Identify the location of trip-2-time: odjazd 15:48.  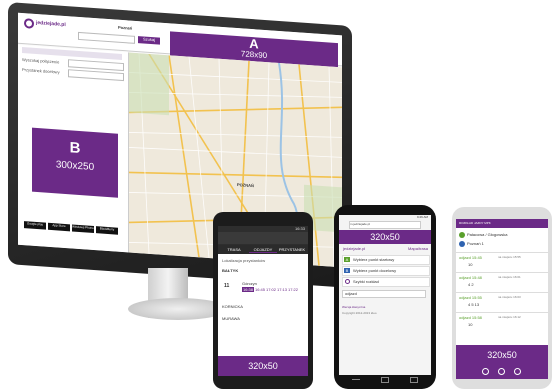
(470, 277).